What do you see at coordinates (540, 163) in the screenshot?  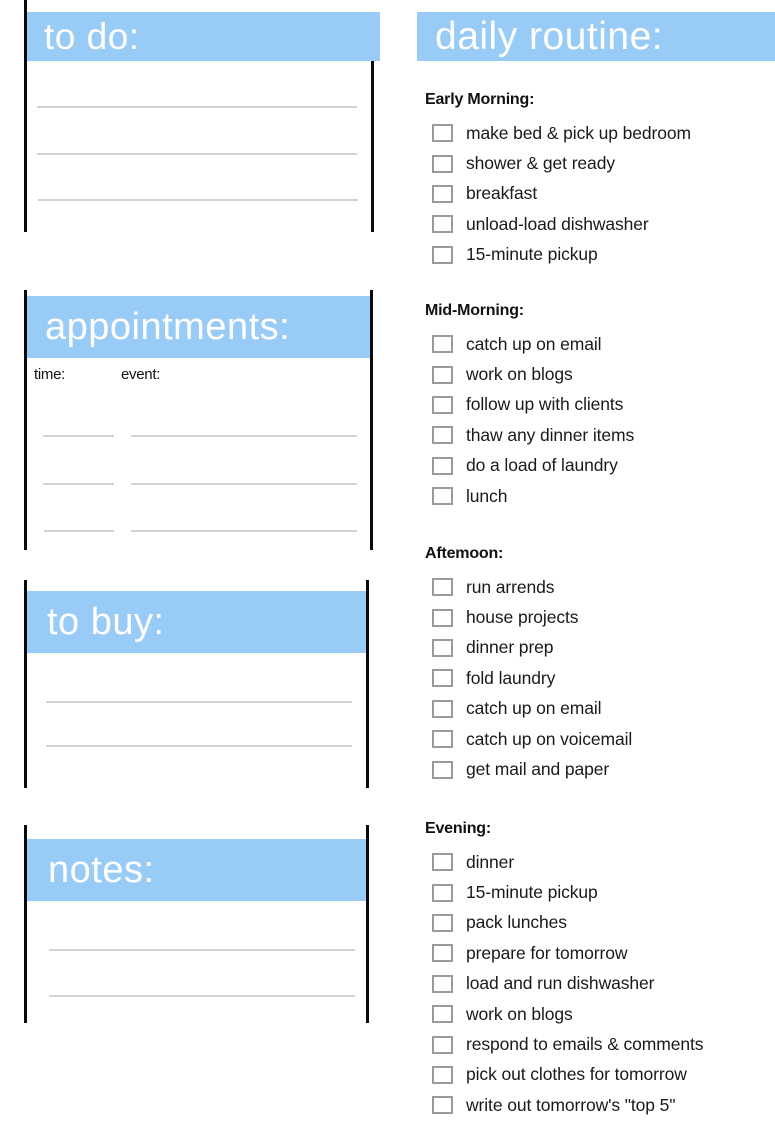 I see `task-label: shower & get ready` at bounding box center [540, 163].